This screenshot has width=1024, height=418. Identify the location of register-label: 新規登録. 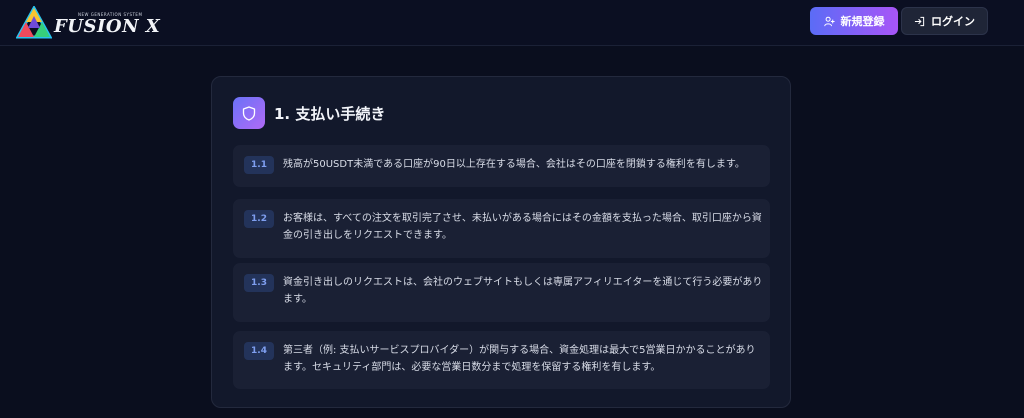
(862, 21).